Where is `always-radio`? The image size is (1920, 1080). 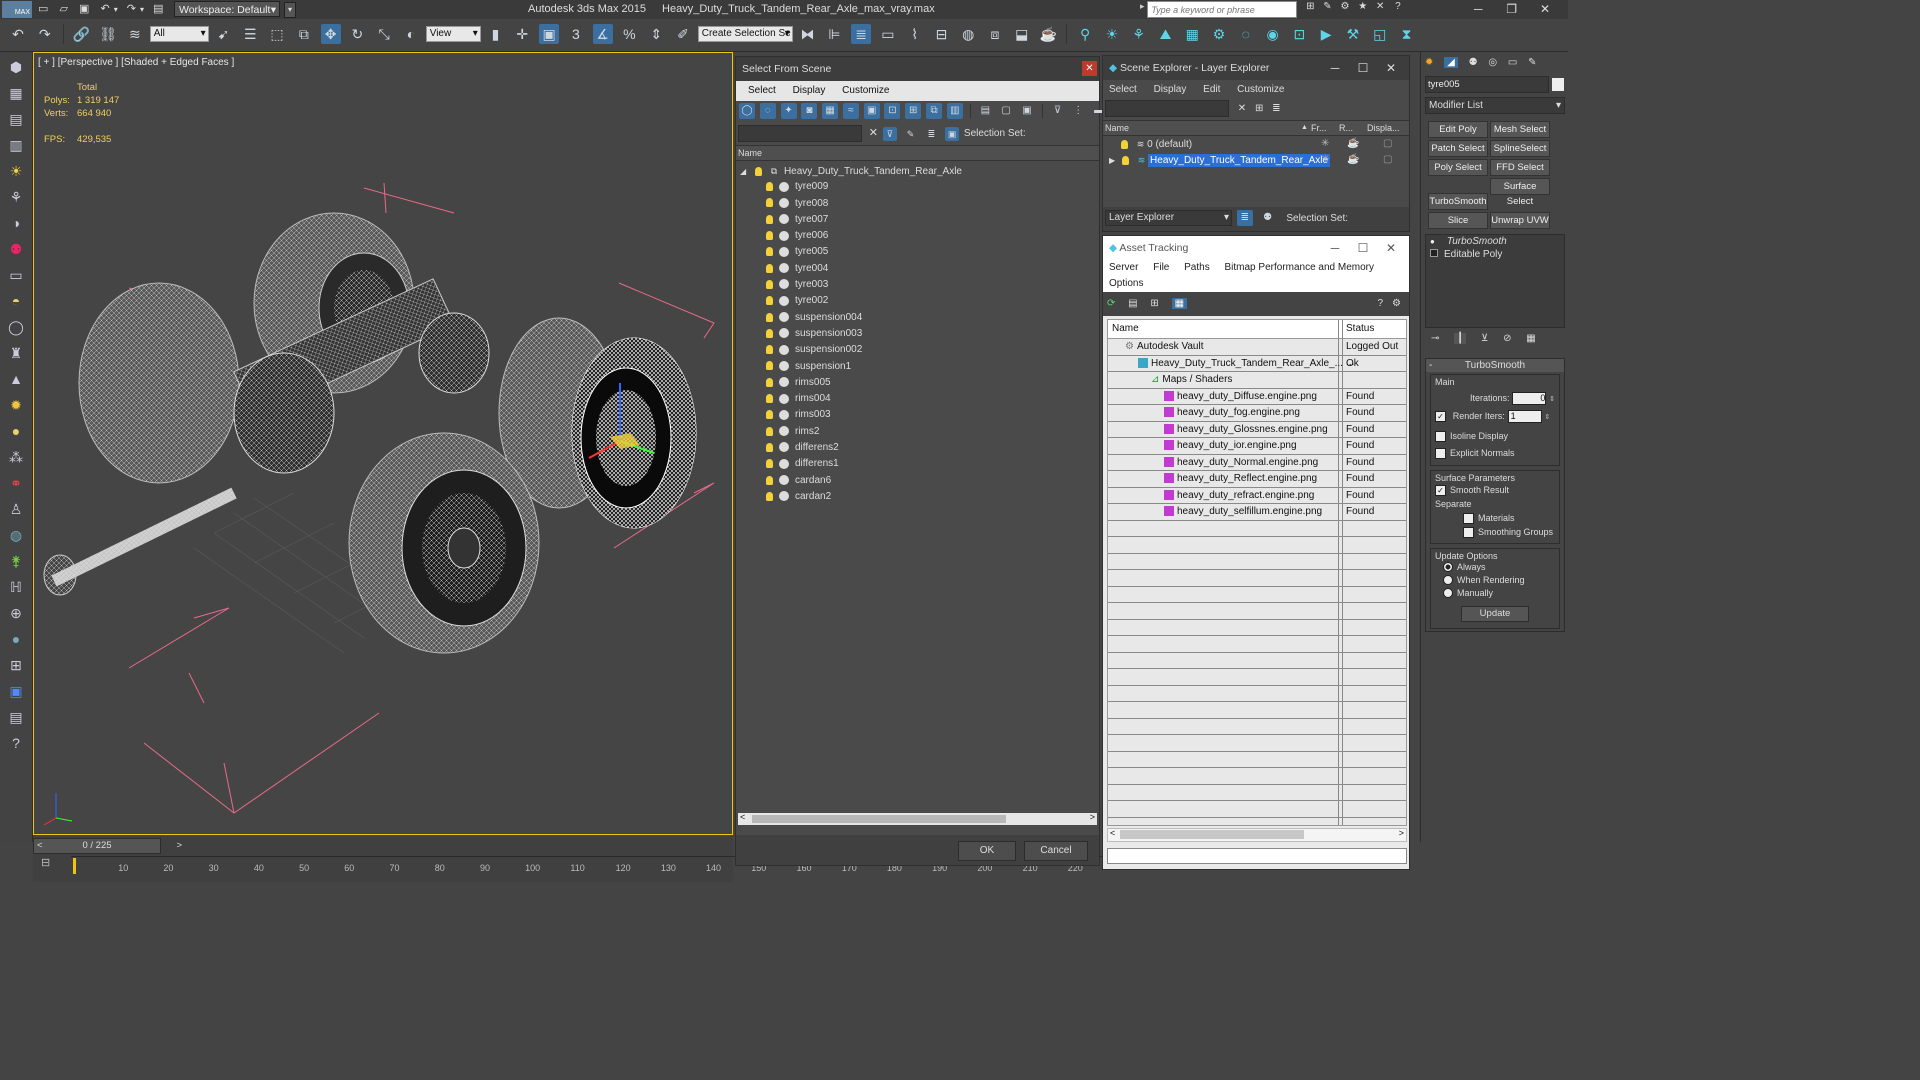 always-radio is located at coordinates (1448, 567).